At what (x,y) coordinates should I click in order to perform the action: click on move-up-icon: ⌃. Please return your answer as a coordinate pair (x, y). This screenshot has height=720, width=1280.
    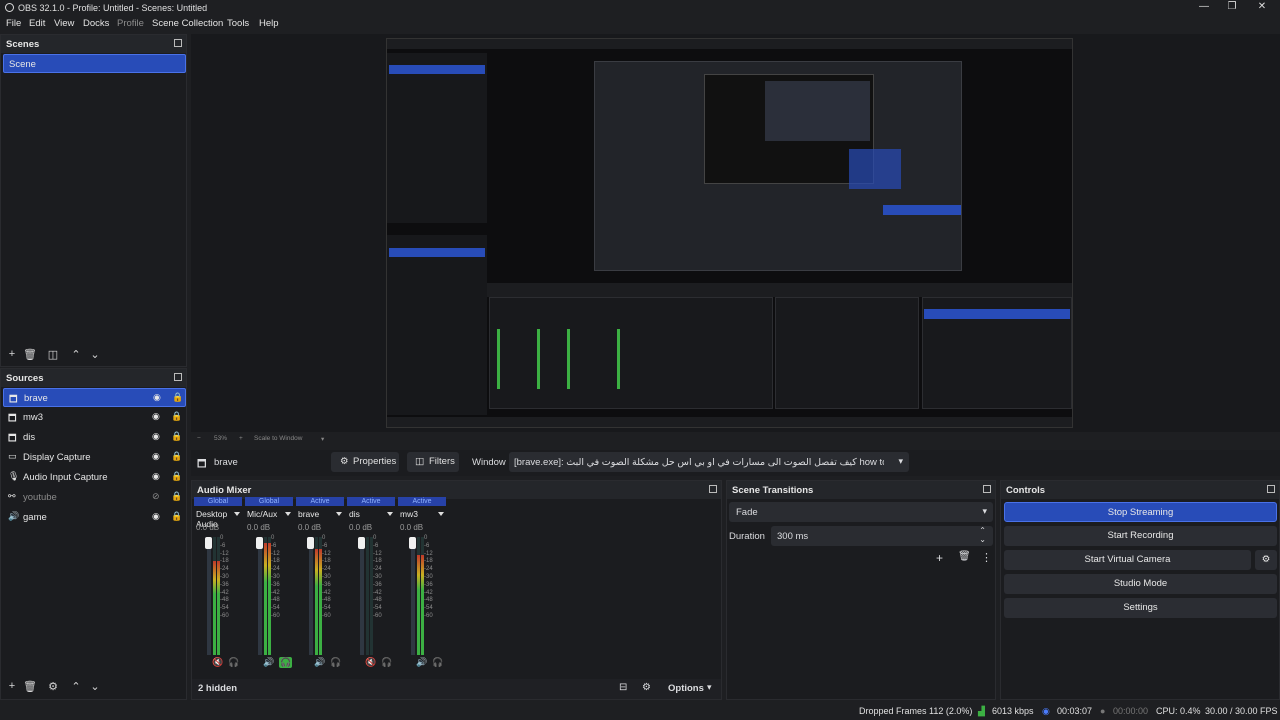
    Looking at the image, I should click on (76, 686).